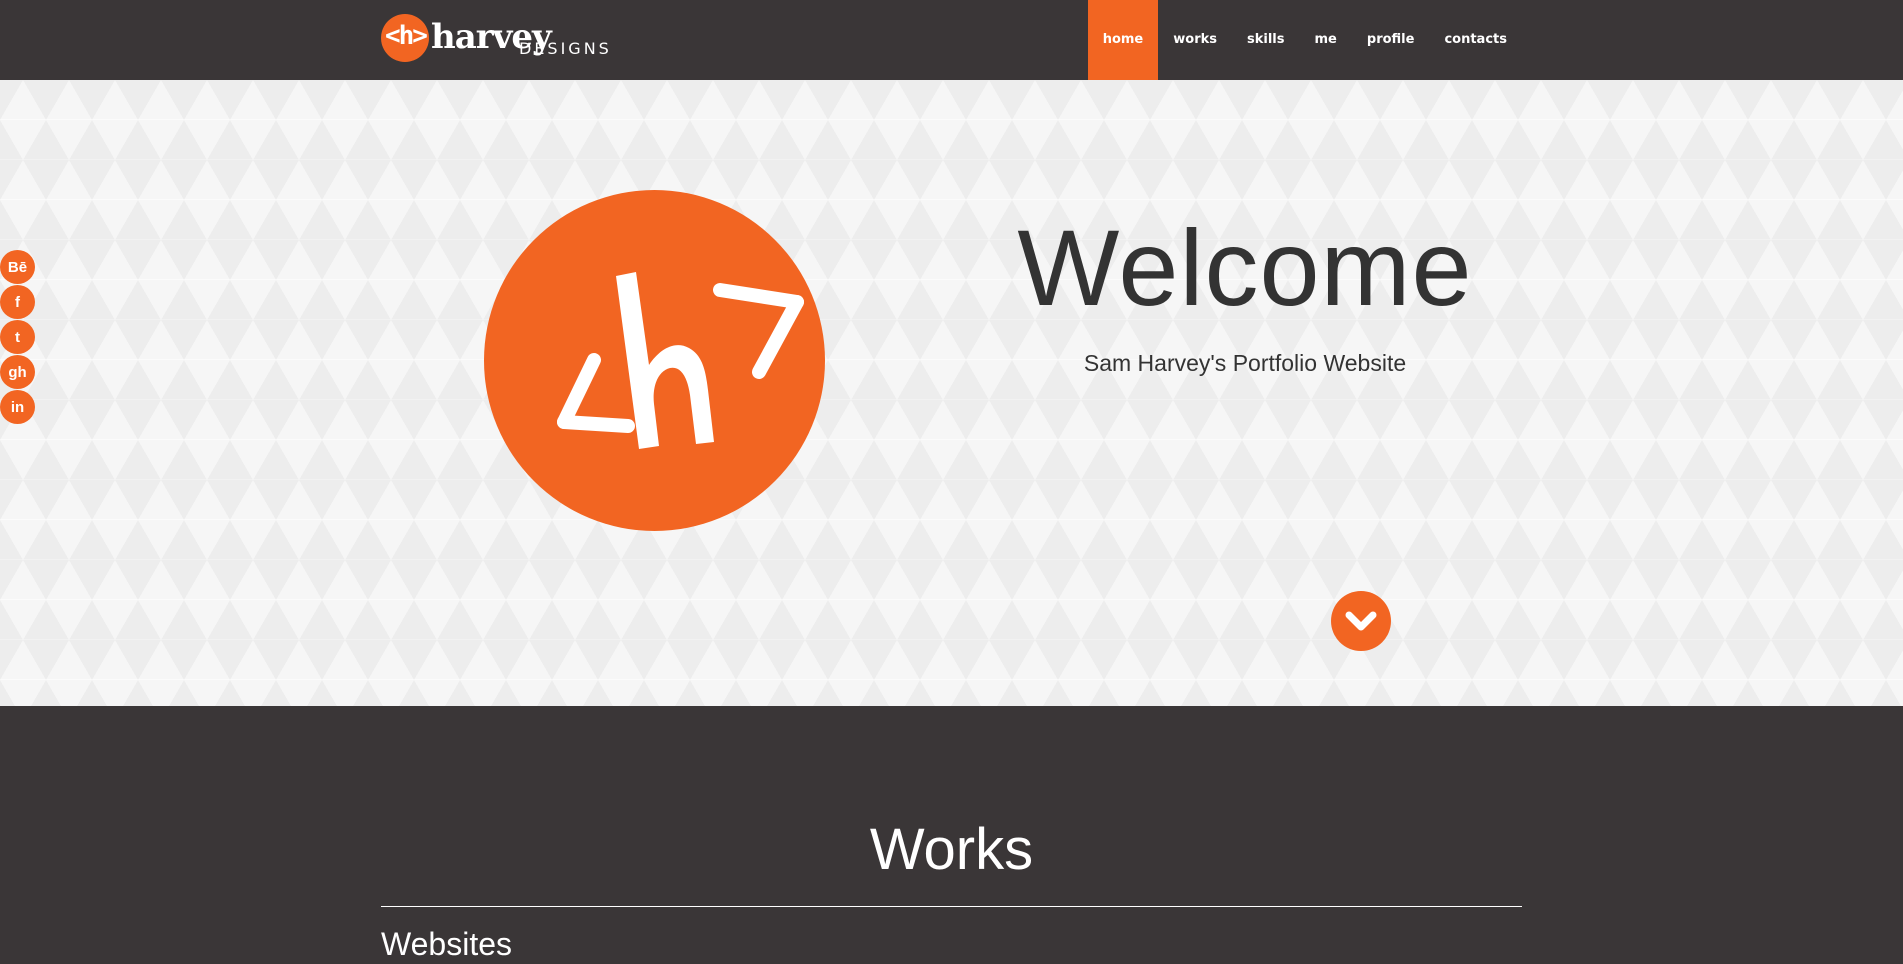 The height and width of the screenshot is (964, 1903). I want to click on social-sidebar: Bē f t gh in, so click(18, 337).